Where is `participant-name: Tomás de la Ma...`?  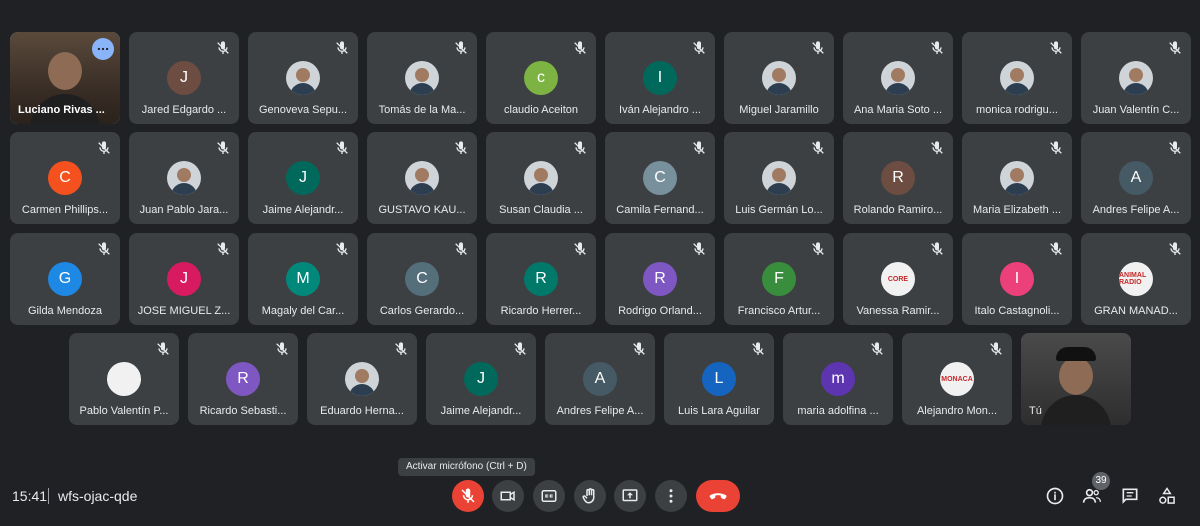 participant-name: Tomás de la Ma... is located at coordinates (422, 110).